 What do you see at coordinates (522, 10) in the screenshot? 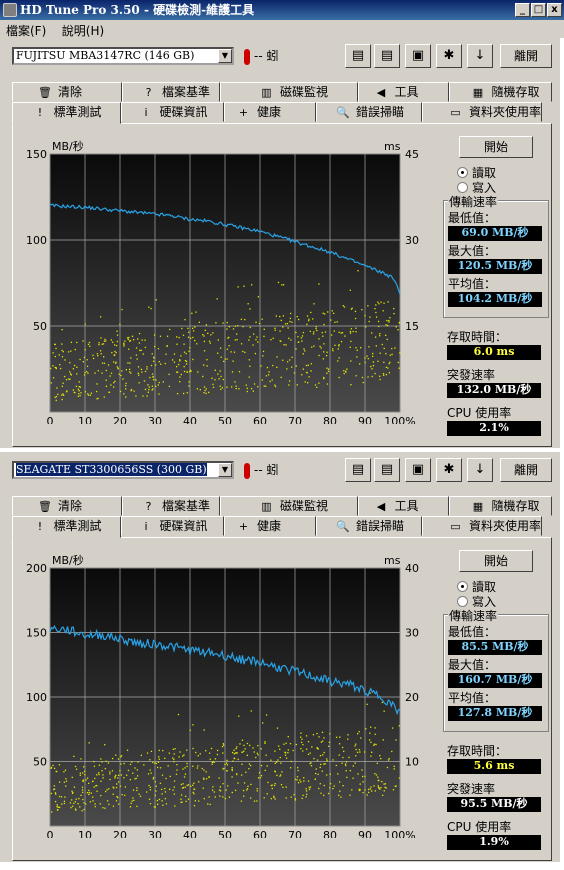
I see `minimize-button: _` at bounding box center [522, 10].